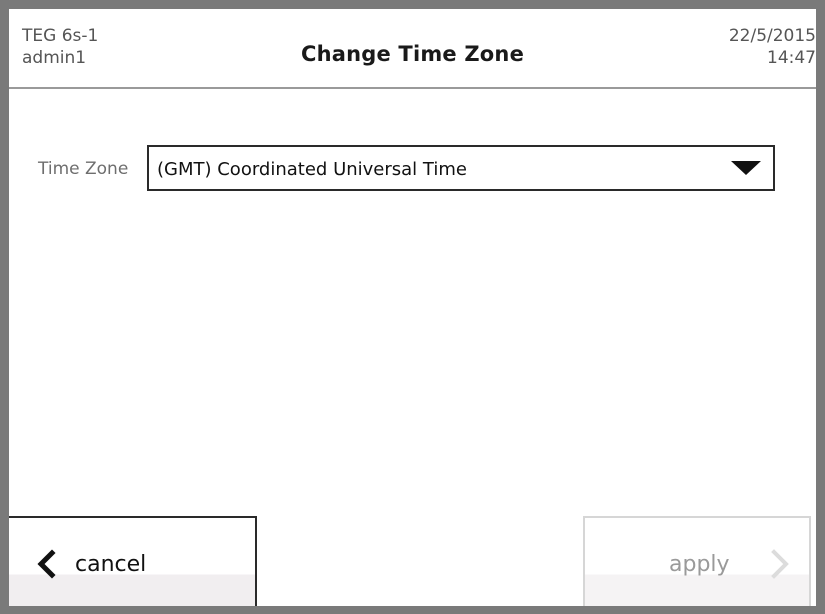 The image size is (825, 614). Describe the element at coordinates (83, 169) in the screenshot. I see `time-zone-label: Time Zone` at that location.